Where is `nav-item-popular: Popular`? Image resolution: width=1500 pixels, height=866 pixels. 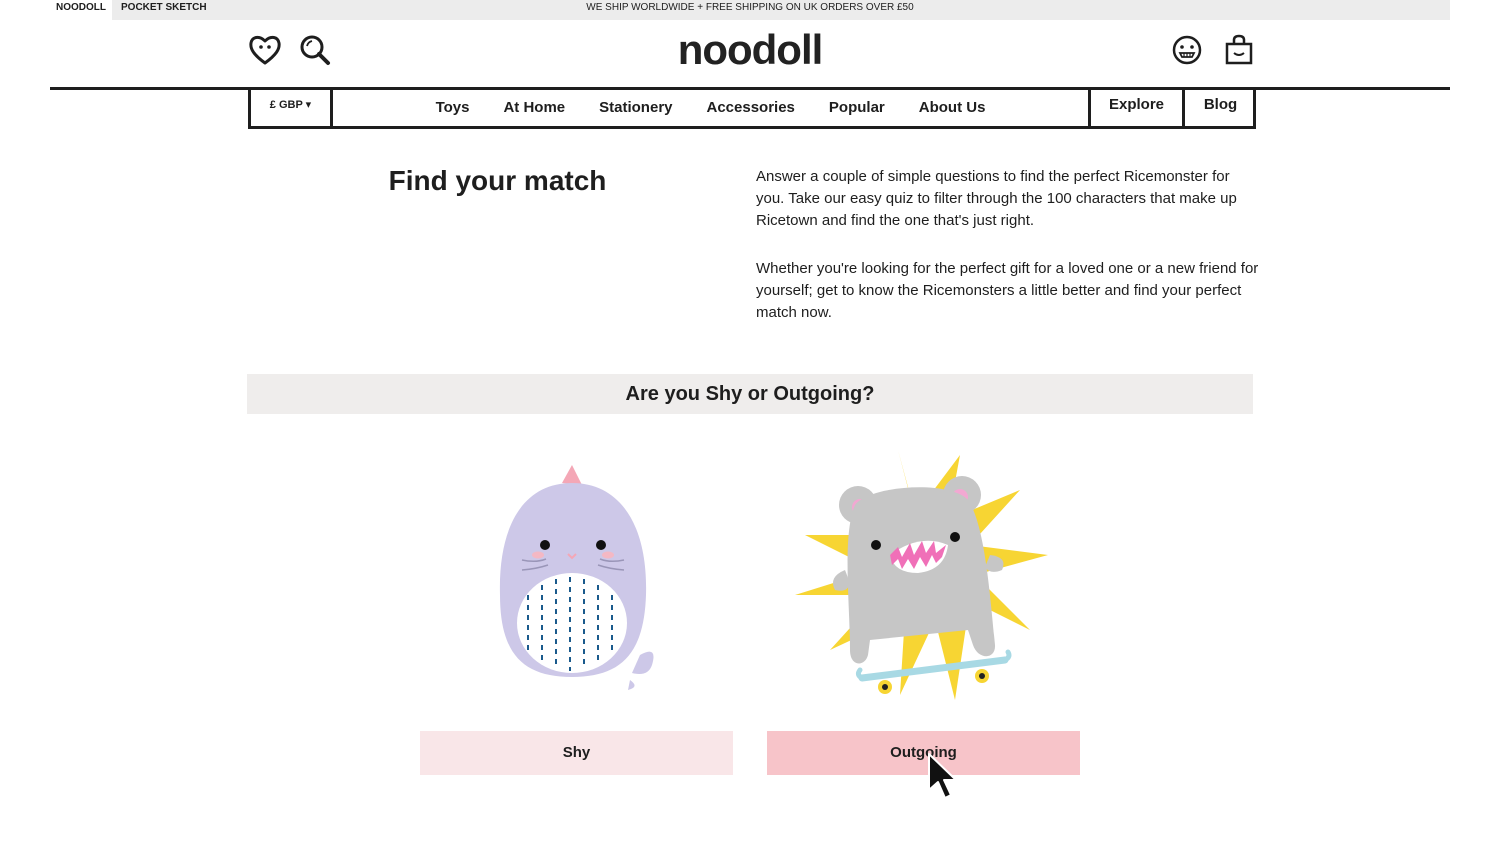
nav-item-popular: Popular is located at coordinates (857, 107).